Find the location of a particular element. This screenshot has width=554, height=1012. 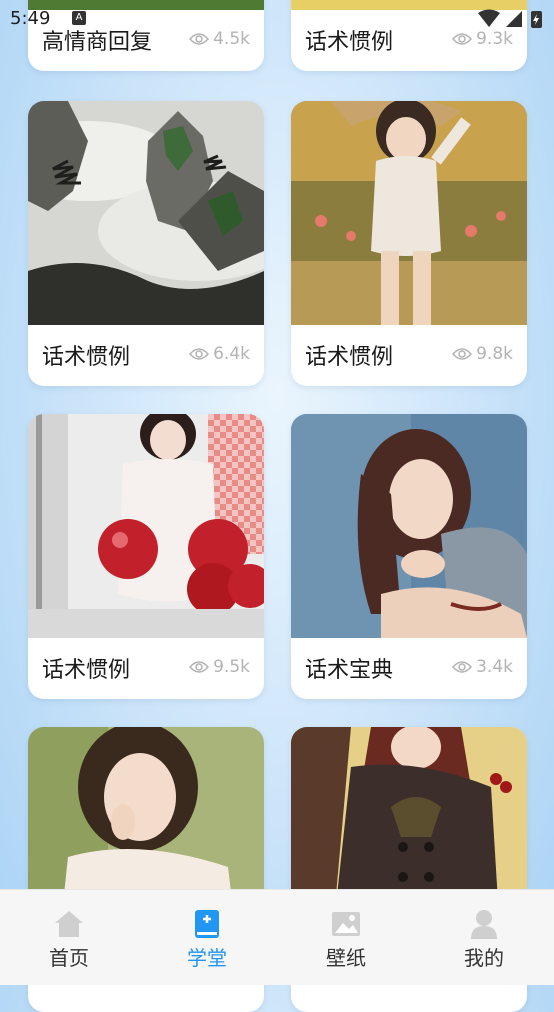

article-card: 话术惯例 6.4k is located at coordinates (146, 243).